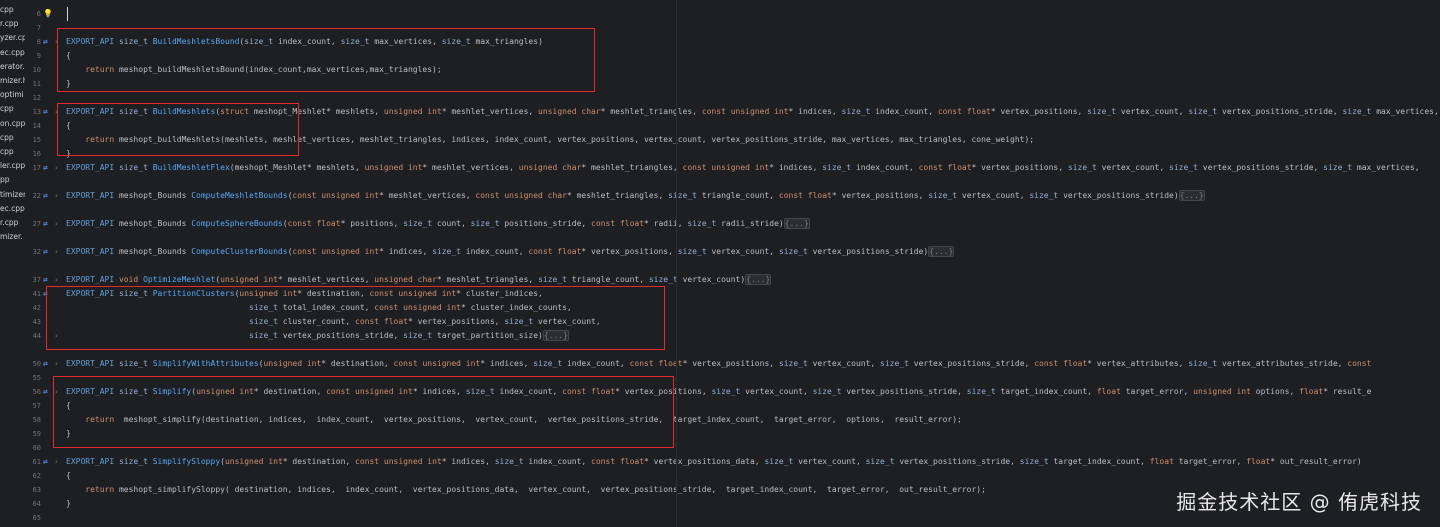 This screenshot has width=1440, height=527. Describe the element at coordinates (12, 38) in the screenshot. I see `sidebar-file-item: yzer.cp` at that location.